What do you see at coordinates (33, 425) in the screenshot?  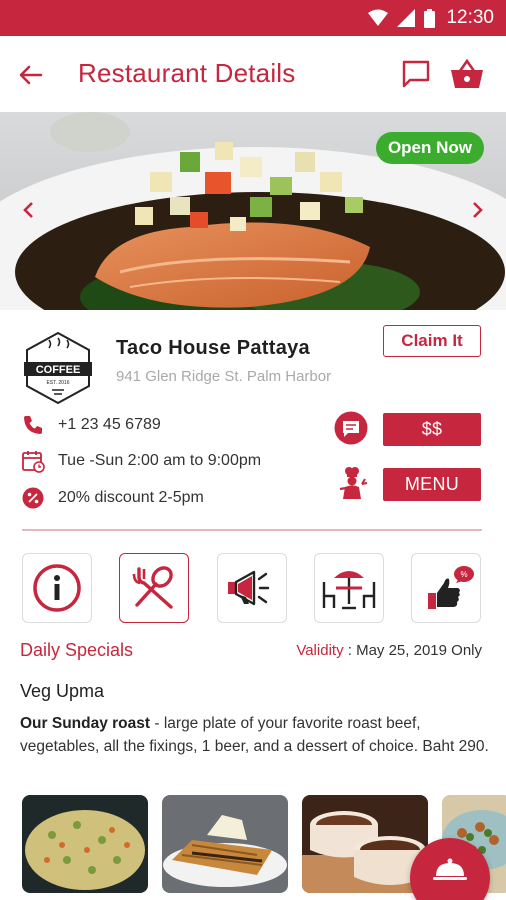 I see `phone-icon` at bounding box center [33, 425].